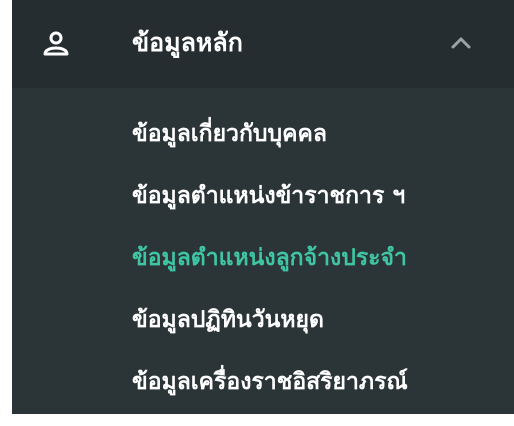 This screenshot has width=514, height=426. Describe the element at coordinates (56, 44) in the screenshot. I see `user-icon` at that location.